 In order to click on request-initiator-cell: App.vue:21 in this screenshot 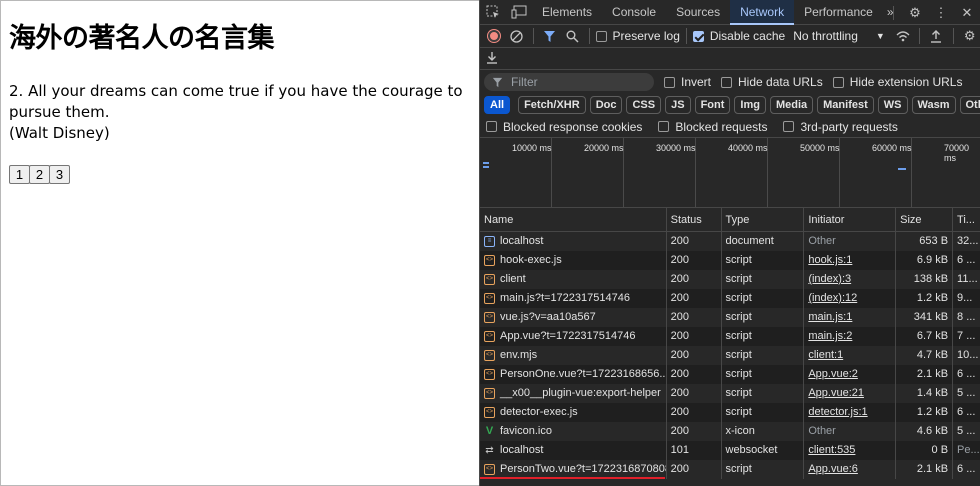, I will do `click(850, 393)`.